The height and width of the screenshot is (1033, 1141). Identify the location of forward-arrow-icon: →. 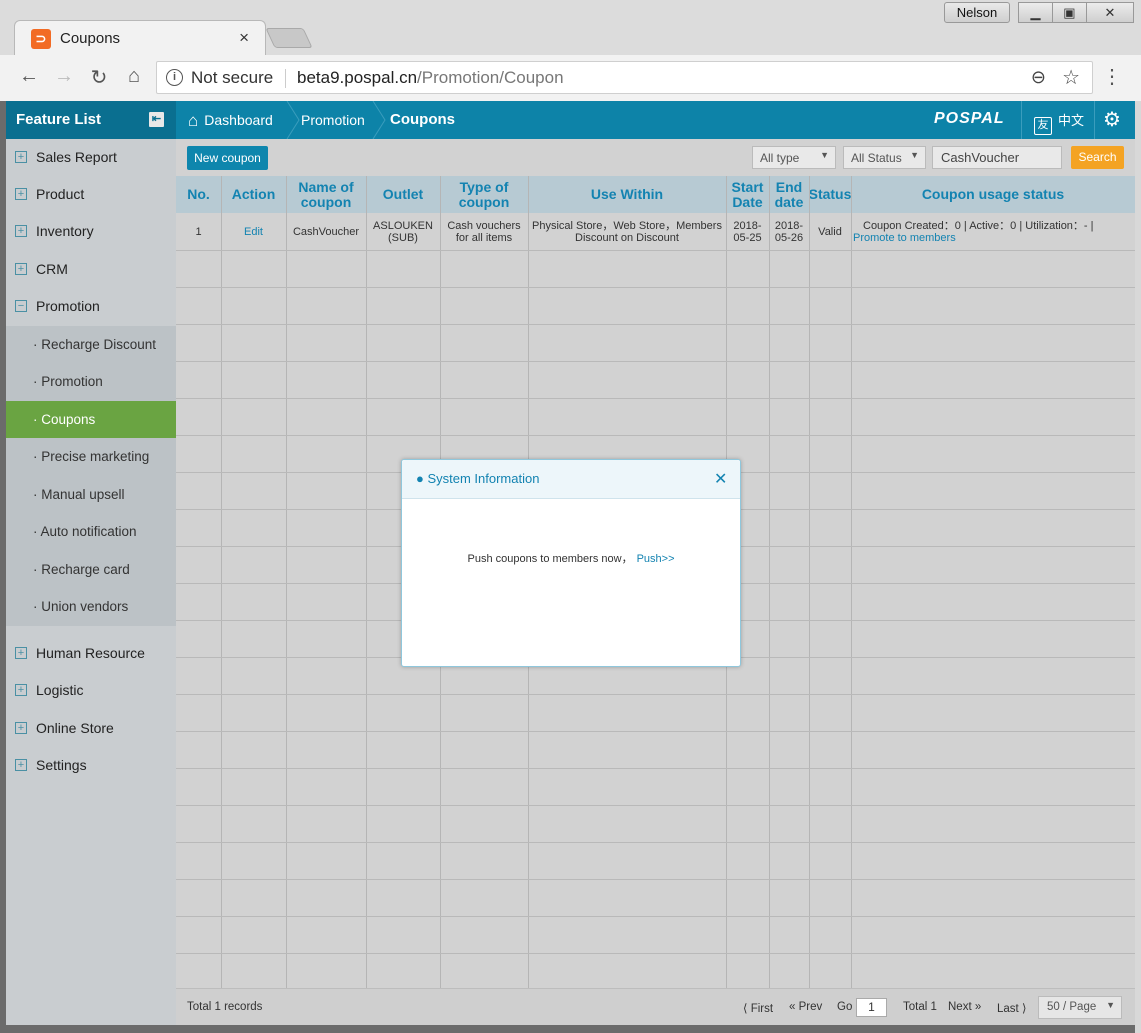
(64, 76).